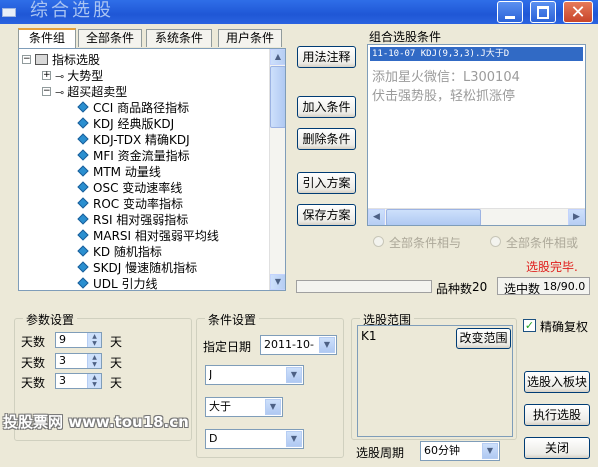 The image size is (598, 467). I want to click on scroll-down-icon: ▼, so click(277, 282).